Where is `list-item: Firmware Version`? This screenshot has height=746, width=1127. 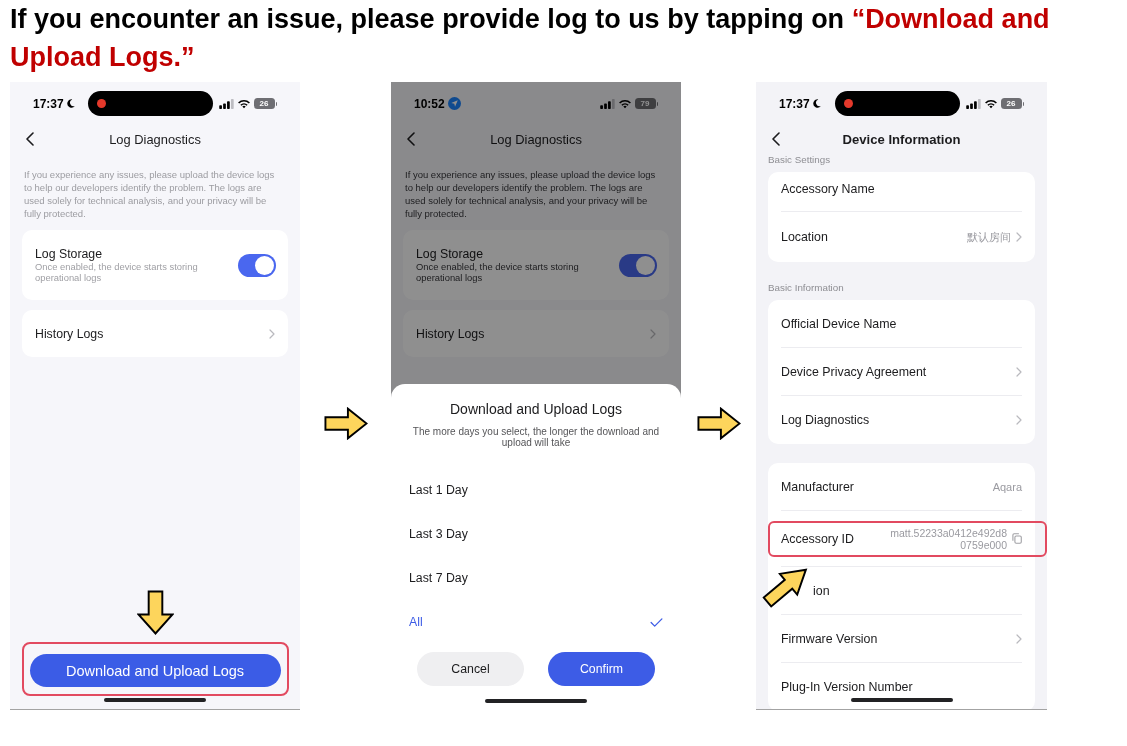 list-item: Firmware Version is located at coordinates (901, 639).